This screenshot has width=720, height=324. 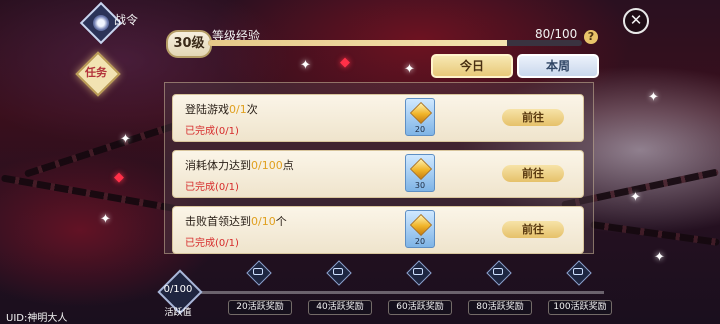 What do you see at coordinates (580, 307) in the screenshot?
I see `milestone-label: 100活跃奖励` at bounding box center [580, 307].